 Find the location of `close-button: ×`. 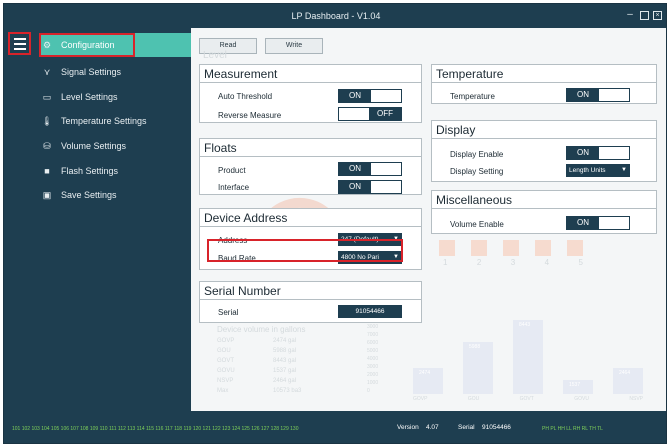

close-button: × is located at coordinates (657, 15).